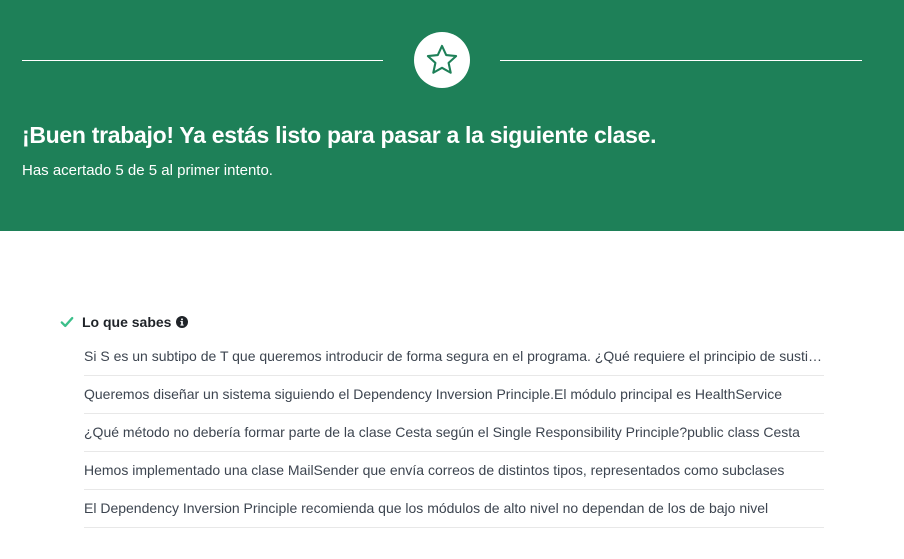  I want to click on divider-left, so click(202, 60).